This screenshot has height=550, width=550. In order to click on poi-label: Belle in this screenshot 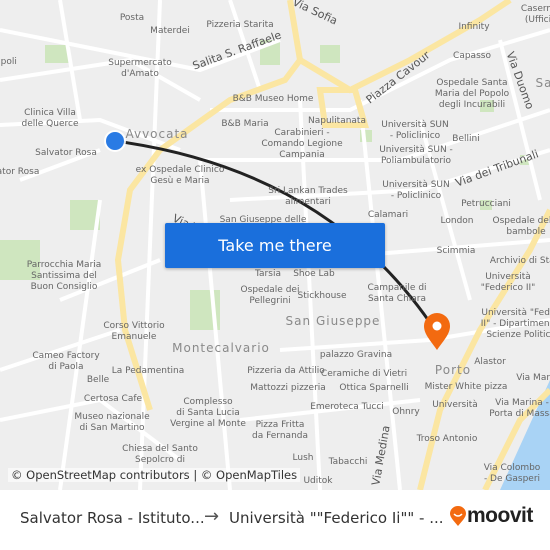, I will do `click(98, 380)`.